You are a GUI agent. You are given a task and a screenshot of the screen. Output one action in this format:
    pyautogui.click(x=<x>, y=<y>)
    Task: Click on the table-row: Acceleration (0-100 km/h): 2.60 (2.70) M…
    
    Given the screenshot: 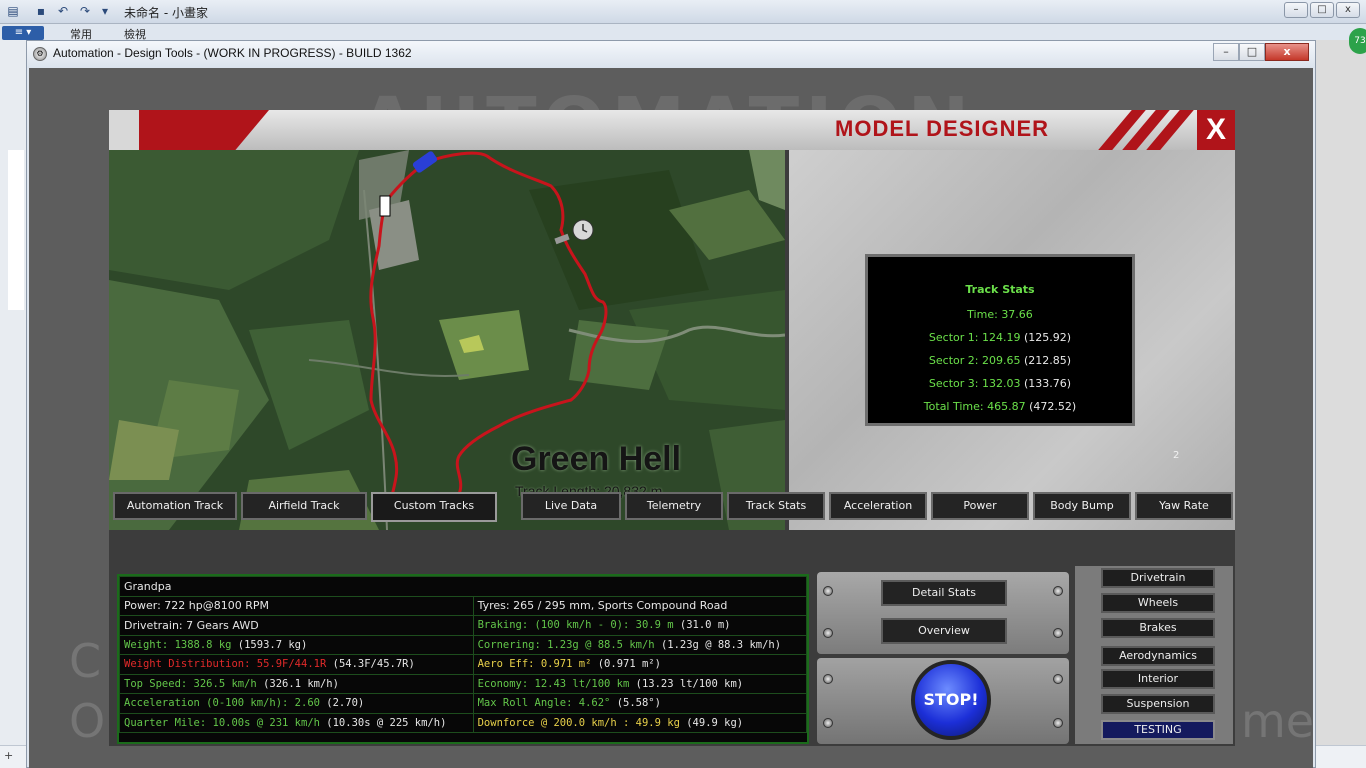 What is the action you would take?
    pyautogui.click(x=463, y=703)
    